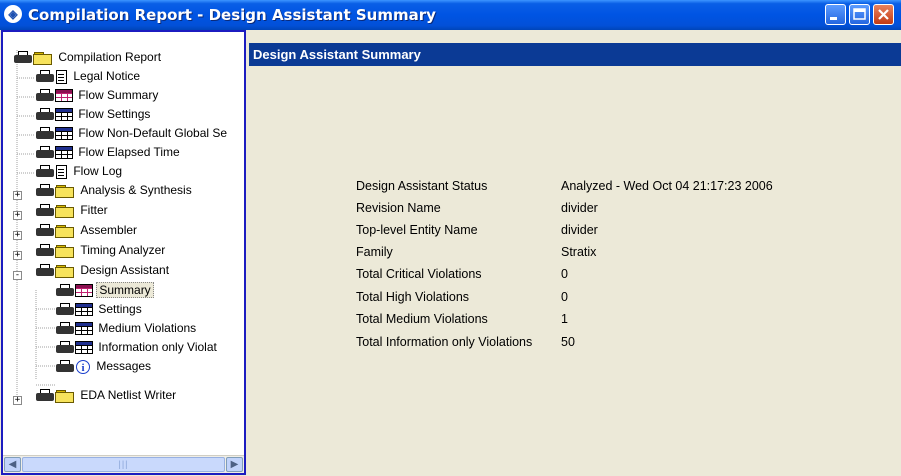  Describe the element at coordinates (579, 252) in the screenshot. I see `summary-value: Stratix` at that location.